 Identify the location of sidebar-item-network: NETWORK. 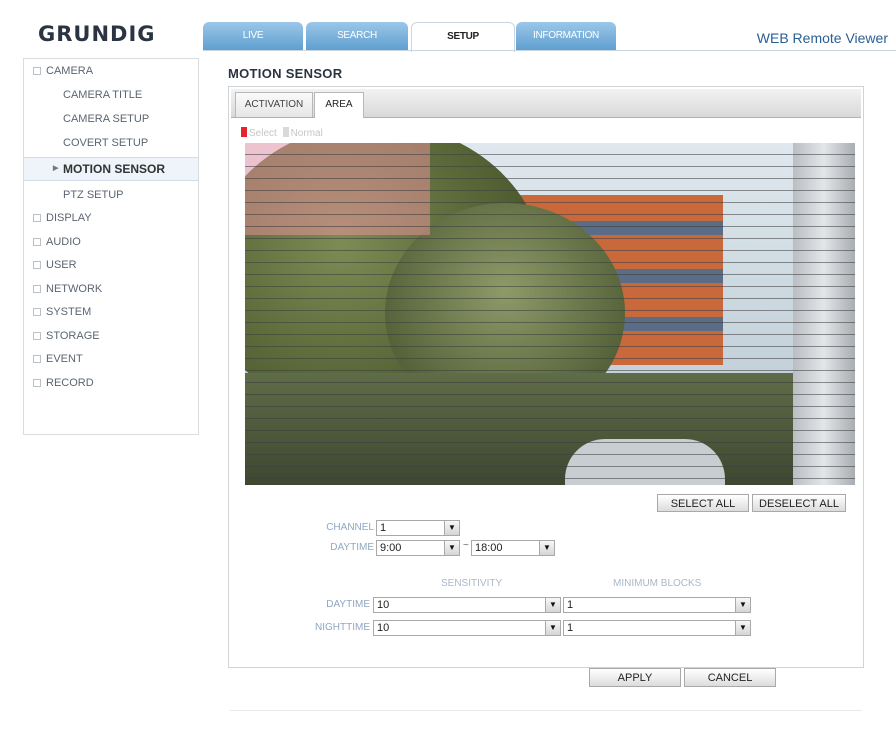
(111, 289).